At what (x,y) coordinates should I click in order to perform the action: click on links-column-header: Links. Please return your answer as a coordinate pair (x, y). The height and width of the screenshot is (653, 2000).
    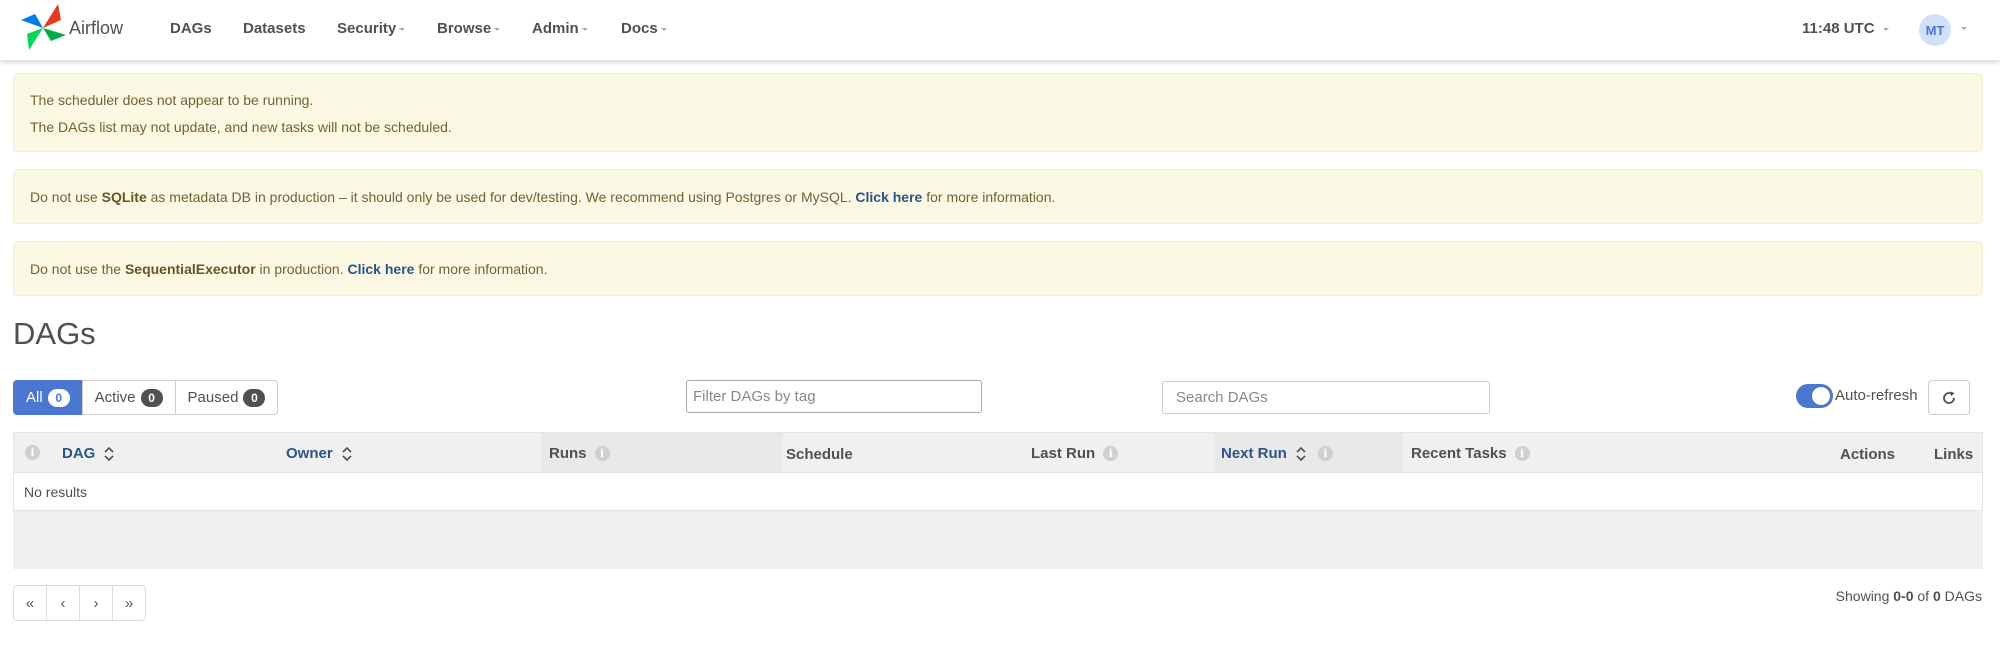
    Looking at the image, I should click on (1953, 454).